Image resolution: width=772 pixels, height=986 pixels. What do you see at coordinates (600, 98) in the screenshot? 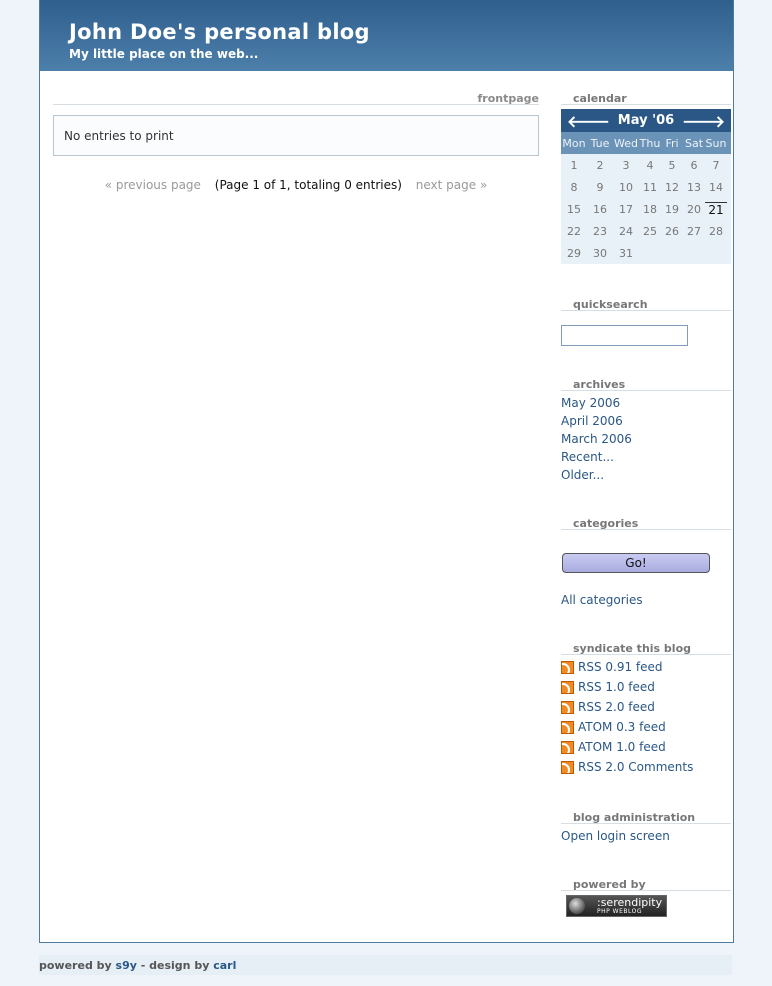
I see `calendar-heading-label: calendar` at bounding box center [600, 98].